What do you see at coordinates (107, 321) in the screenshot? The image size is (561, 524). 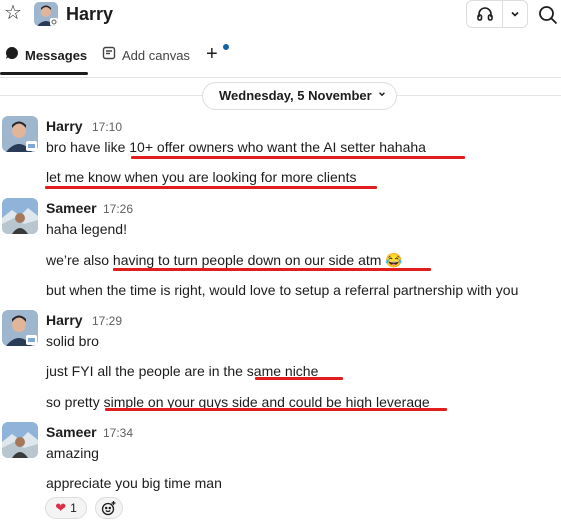 I see `message-timestamp: 17:29` at bounding box center [107, 321].